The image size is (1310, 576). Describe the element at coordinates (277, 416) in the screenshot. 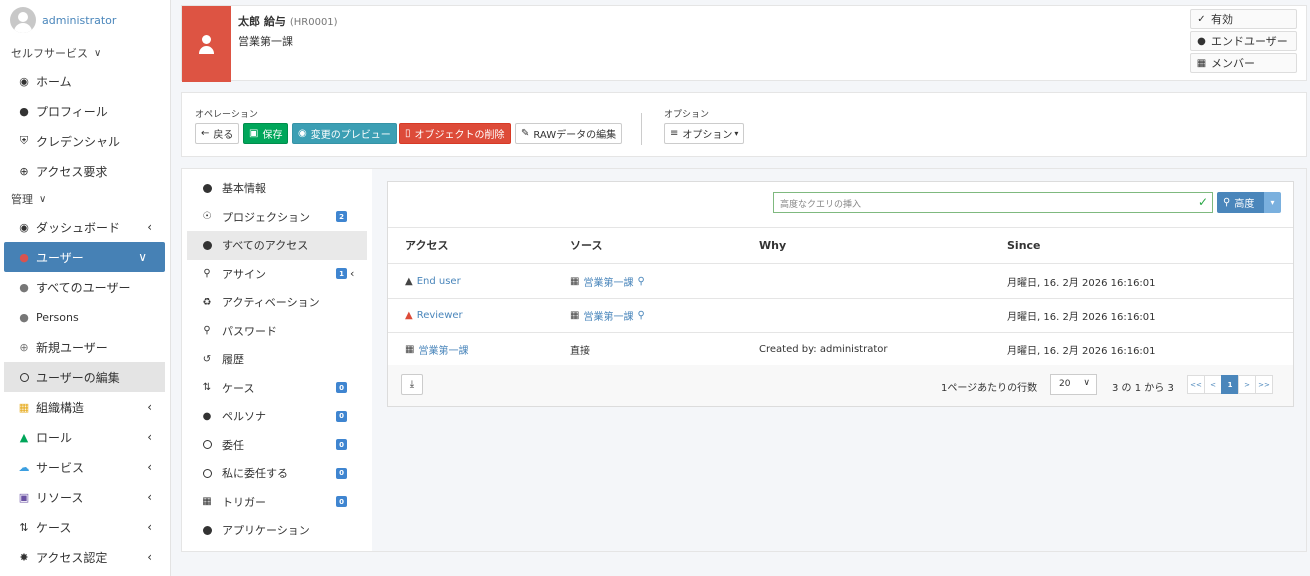

I see `tab-persona: ● ペルソナ 0` at that location.